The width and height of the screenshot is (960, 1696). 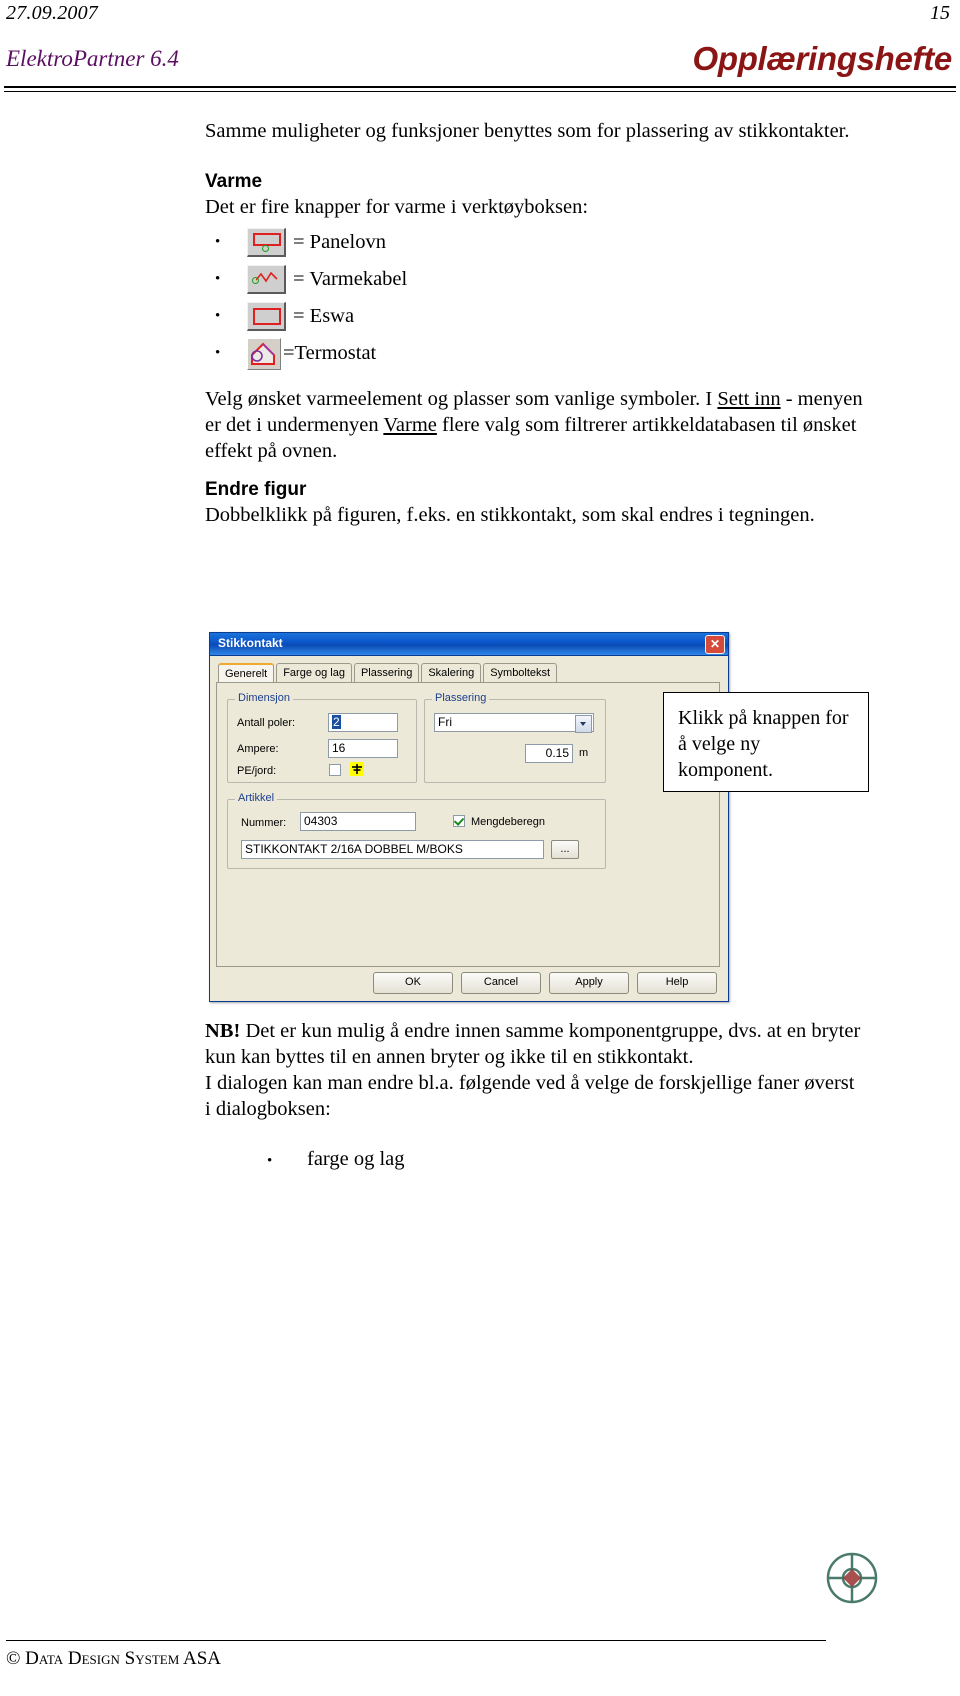 I want to click on list-item: • = Panelovn, so click(x=535, y=242).